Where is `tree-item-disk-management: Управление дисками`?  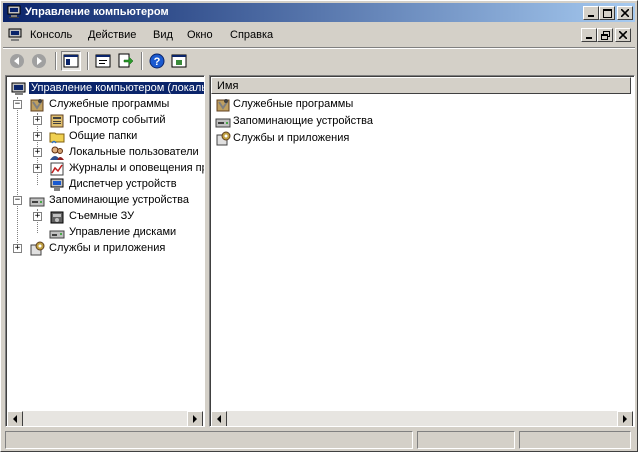
tree-item-disk-management: Управление дисками is located at coordinates (118, 233).